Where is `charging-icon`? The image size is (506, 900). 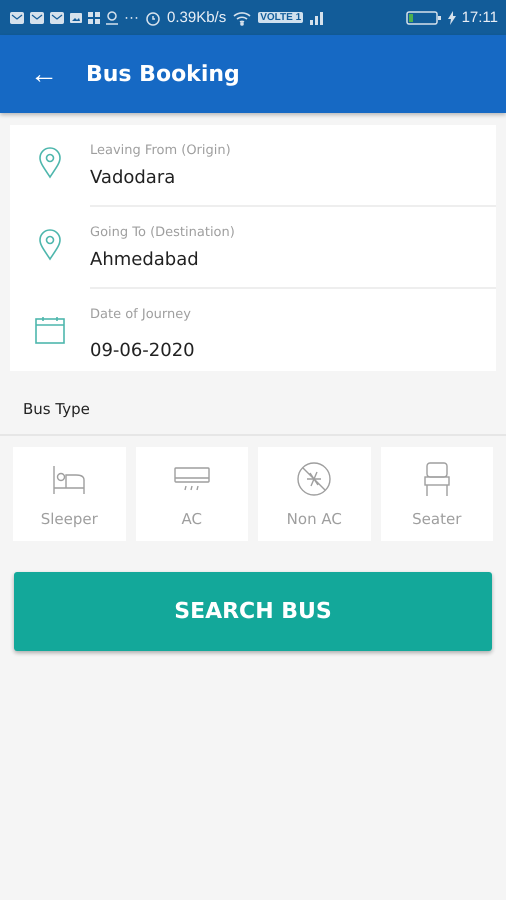
charging-icon is located at coordinates (452, 17).